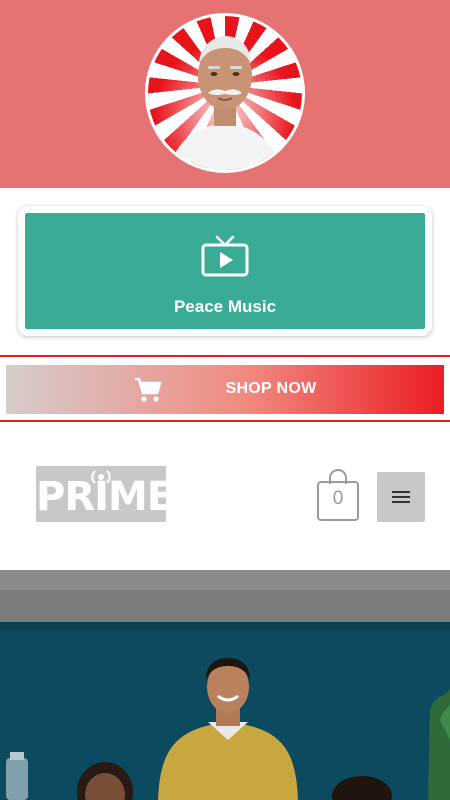 The height and width of the screenshot is (800, 450). I want to click on shop-now-button: SHOP NOW, so click(225, 389).